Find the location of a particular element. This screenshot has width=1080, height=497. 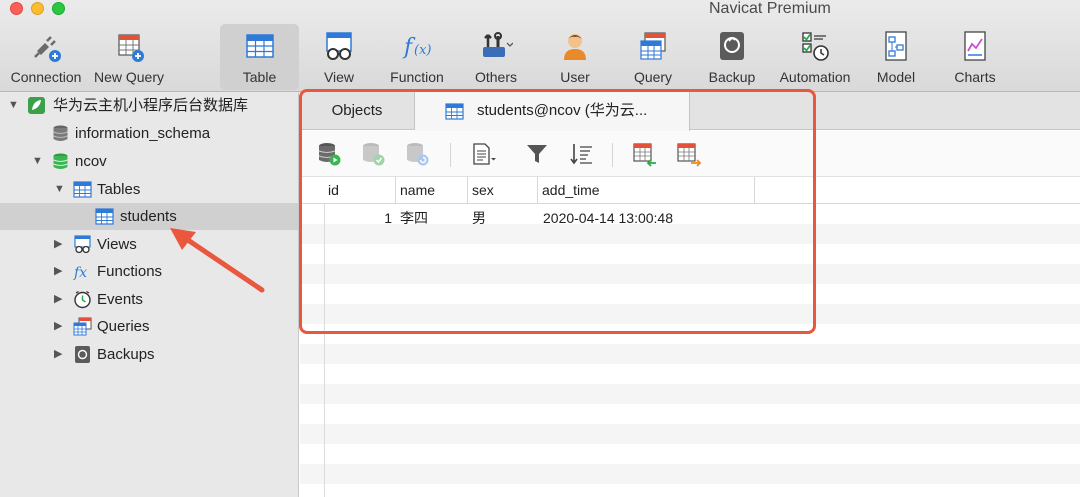

toolbar-label: Model is located at coordinates (896, 77).